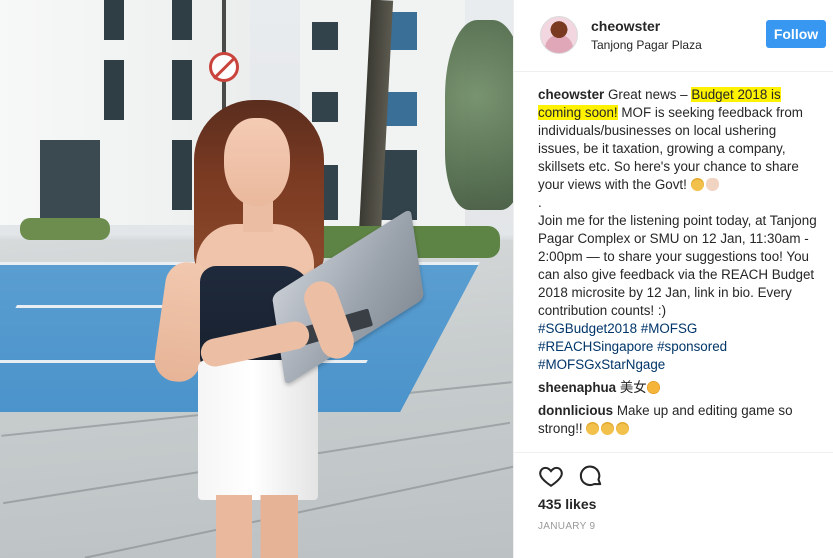 This screenshot has width=833, height=558. Describe the element at coordinates (673, 474) in the screenshot. I see `post-actions` at that location.